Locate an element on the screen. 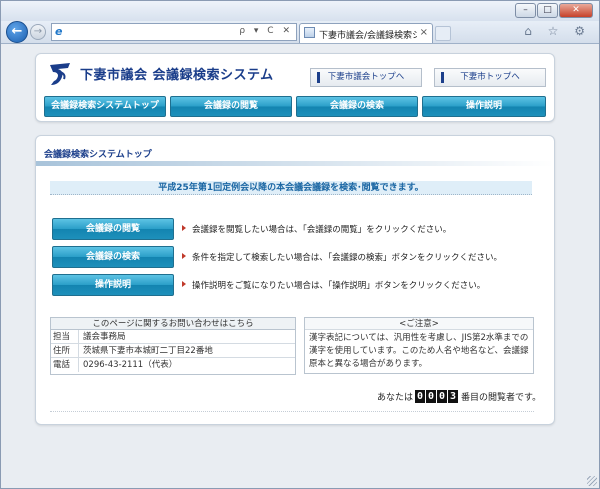  ie-icon: e is located at coordinates (59, 31).